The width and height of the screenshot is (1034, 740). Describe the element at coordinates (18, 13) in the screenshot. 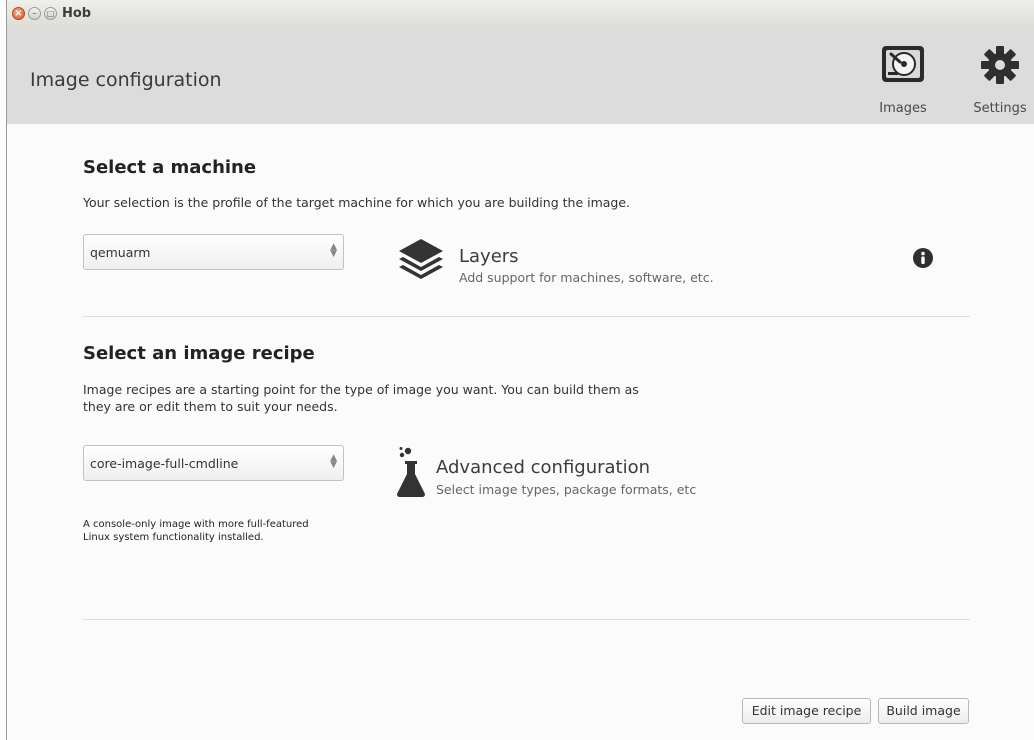

I see `close-window-button: ×` at that location.